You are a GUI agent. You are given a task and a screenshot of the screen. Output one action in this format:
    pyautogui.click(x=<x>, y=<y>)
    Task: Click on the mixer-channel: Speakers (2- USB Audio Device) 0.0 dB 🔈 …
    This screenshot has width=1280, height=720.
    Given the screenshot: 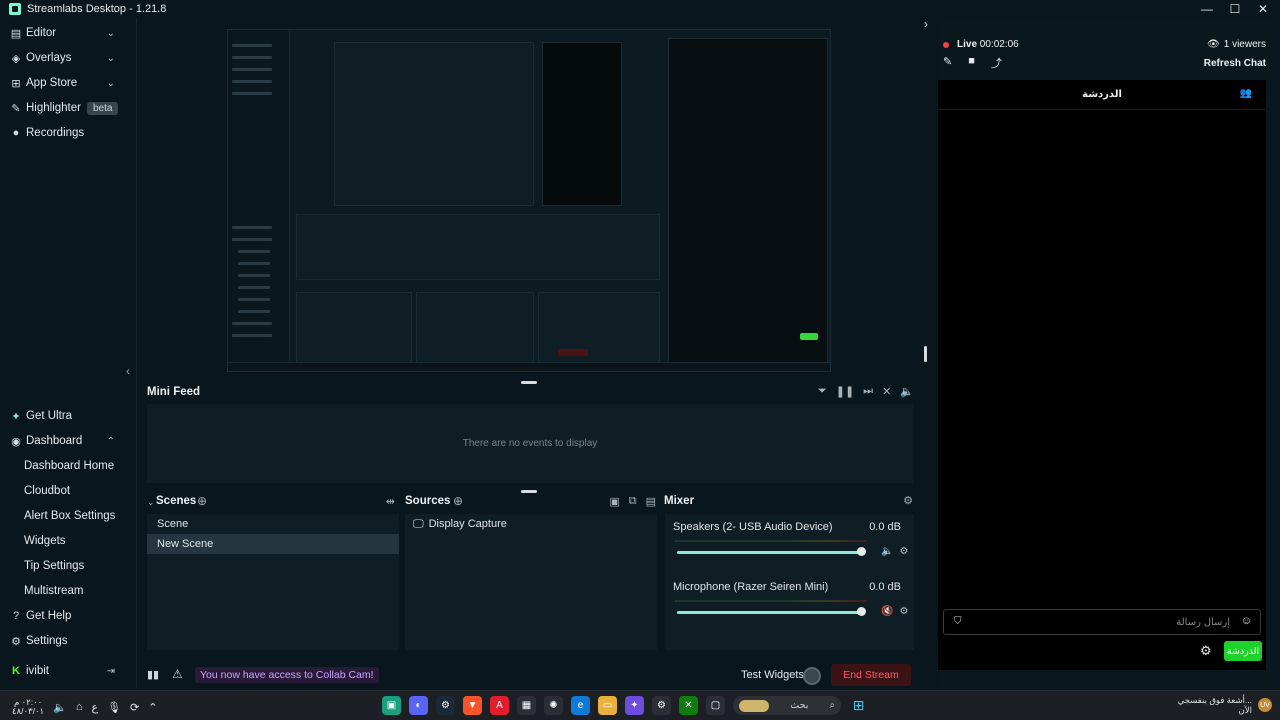 What is the action you would take?
    pyautogui.click(x=790, y=539)
    